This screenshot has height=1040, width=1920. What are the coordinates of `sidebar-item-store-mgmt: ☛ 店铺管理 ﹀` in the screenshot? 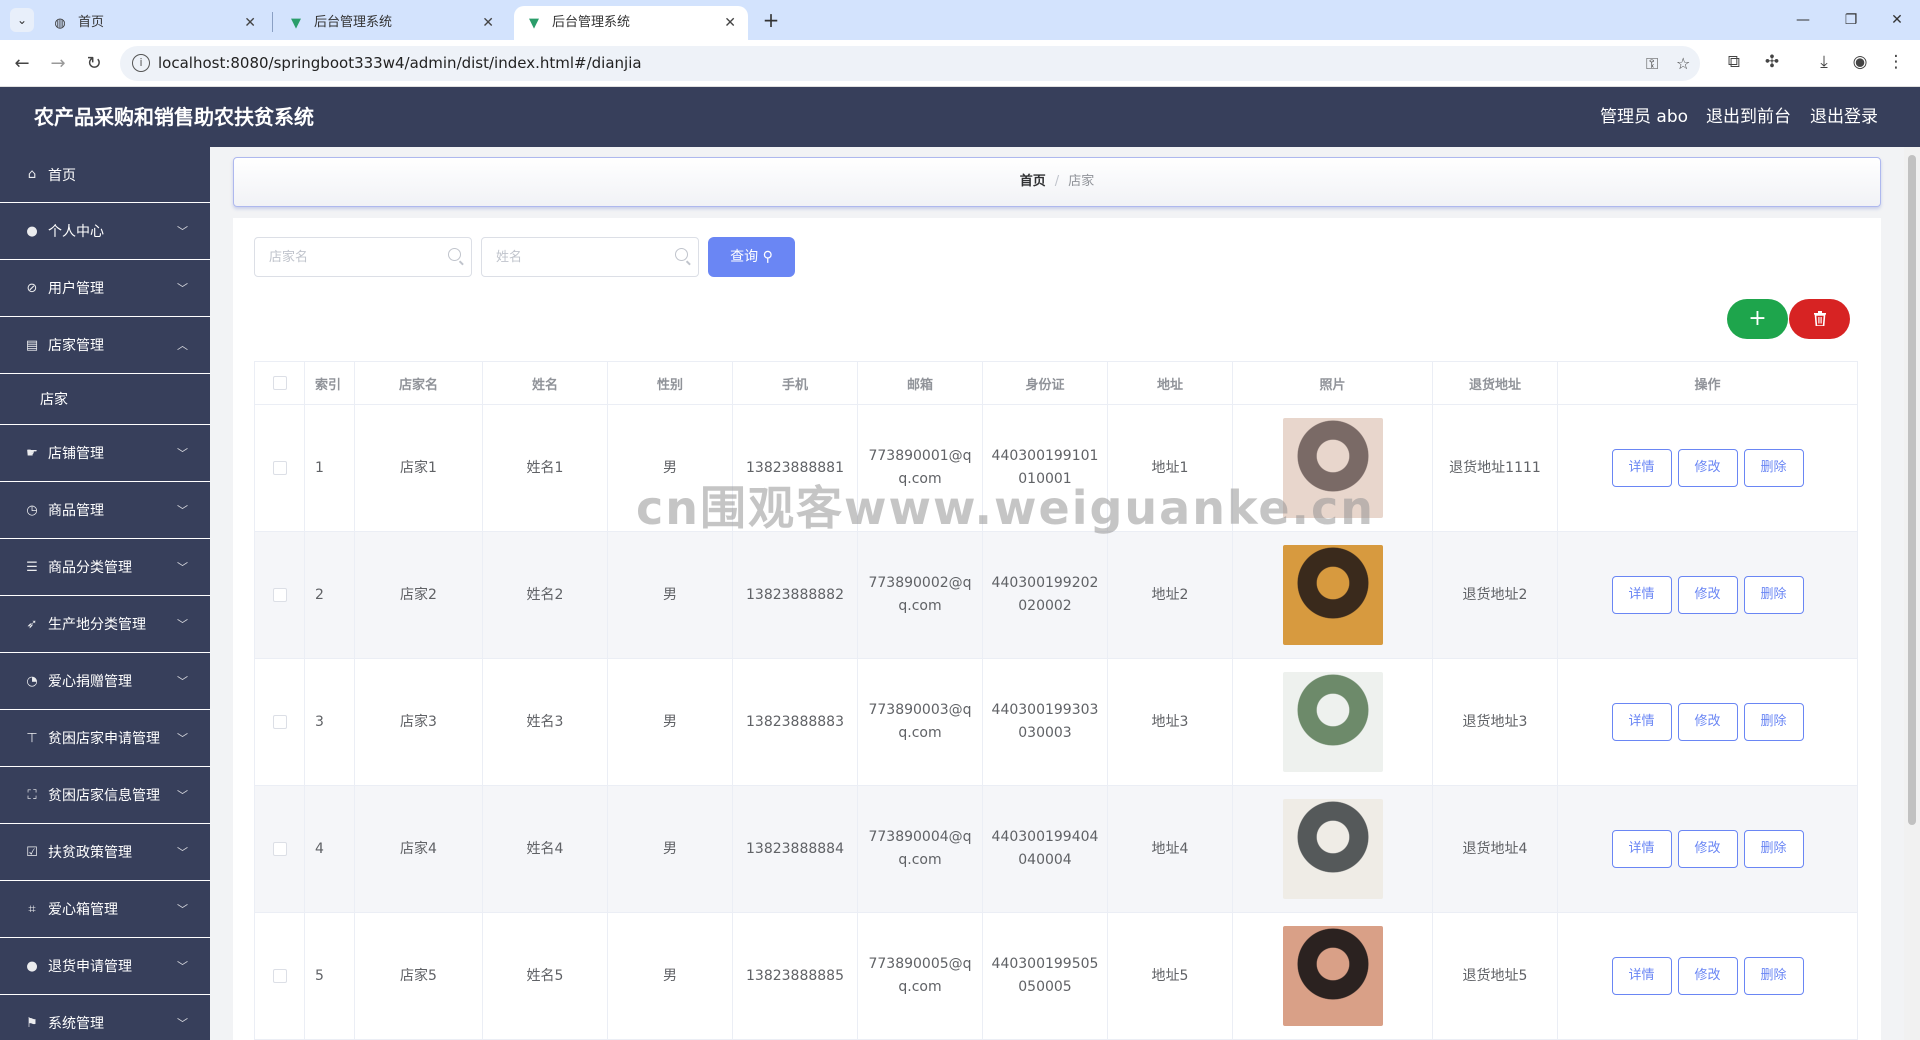 It's located at (105, 453).